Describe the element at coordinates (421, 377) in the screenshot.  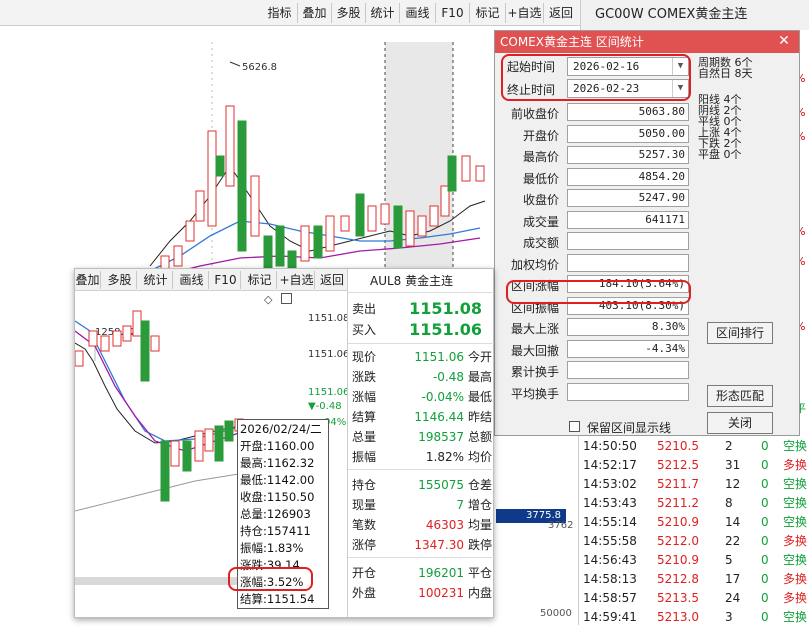
I see `quote-row: 涨跌 -0.48 最高` at that location.